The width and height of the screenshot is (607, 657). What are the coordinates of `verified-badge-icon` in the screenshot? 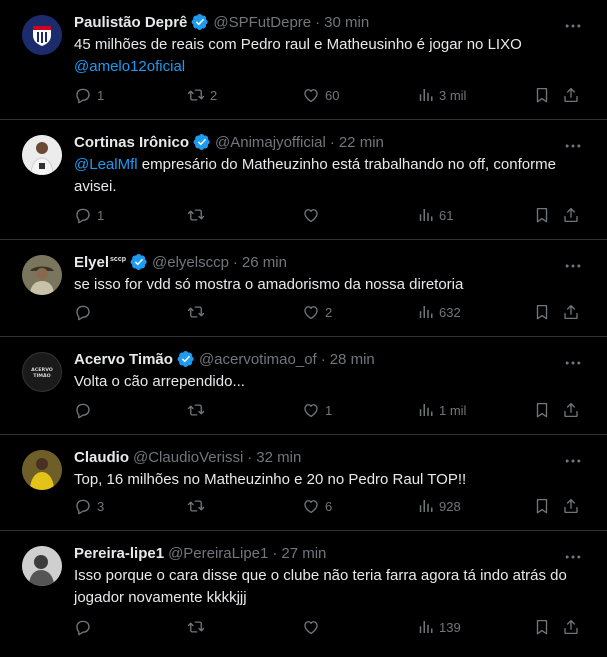 It's located at (202, 142).